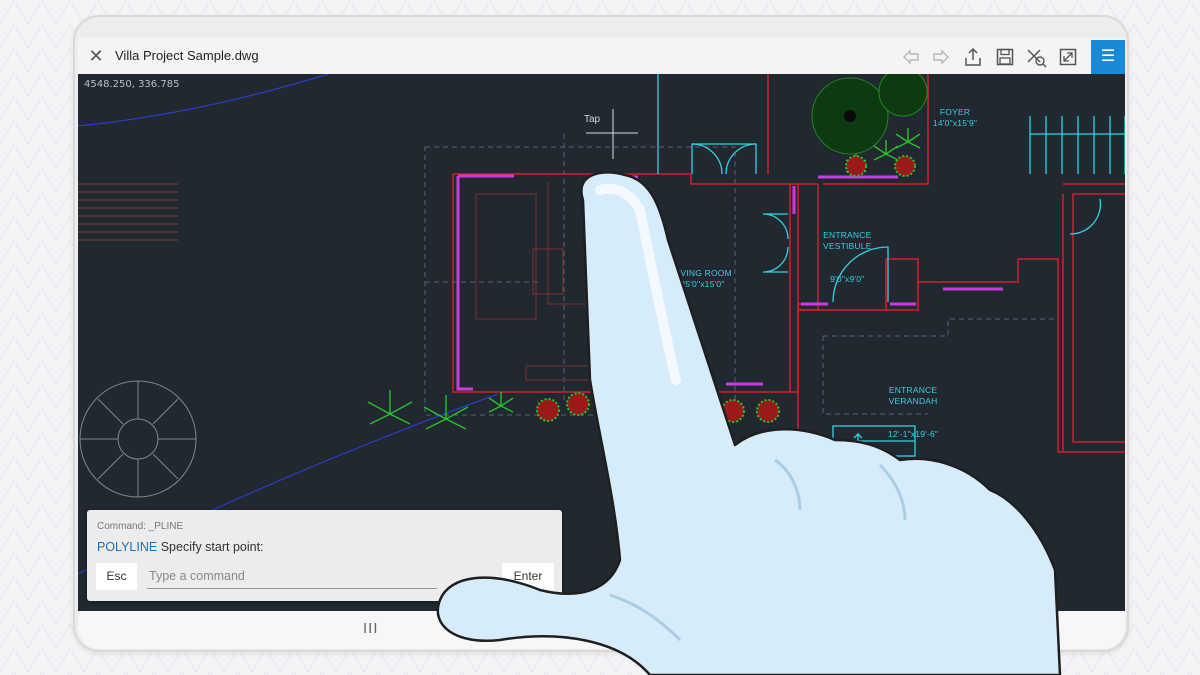 The image size is (1200, 675). What do you see at coordinates (116, 576) in the screenshot?
I see `esc-button: Esc` at bounding box center [116, 576].